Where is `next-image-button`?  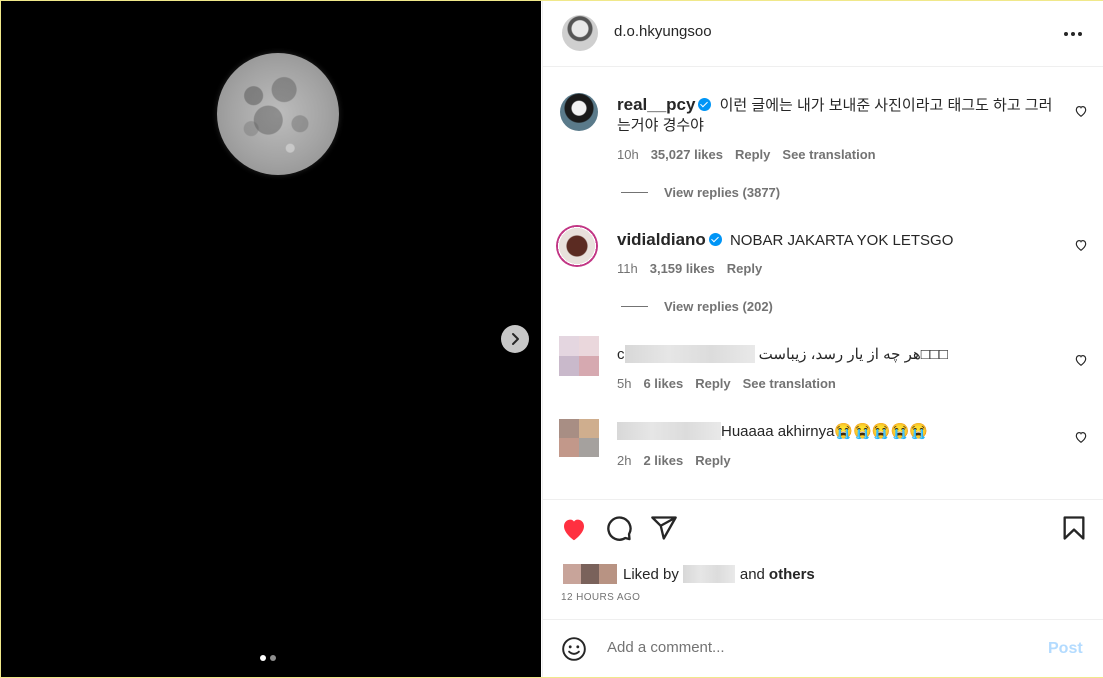 next-image-button is located at coordinates (515, 339).